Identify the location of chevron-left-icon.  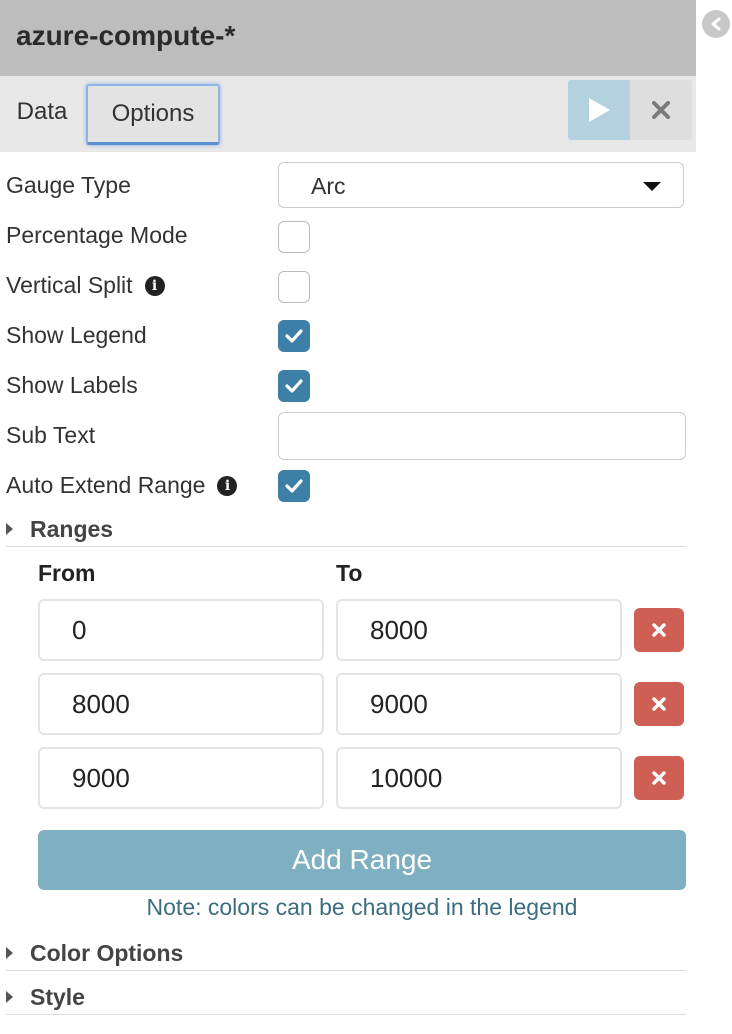
(716, 24).